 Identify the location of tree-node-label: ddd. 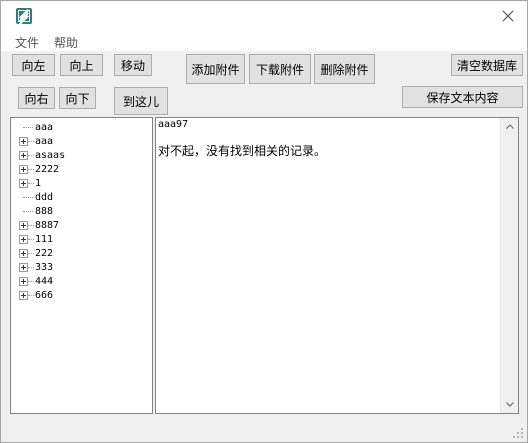
(44, 197).